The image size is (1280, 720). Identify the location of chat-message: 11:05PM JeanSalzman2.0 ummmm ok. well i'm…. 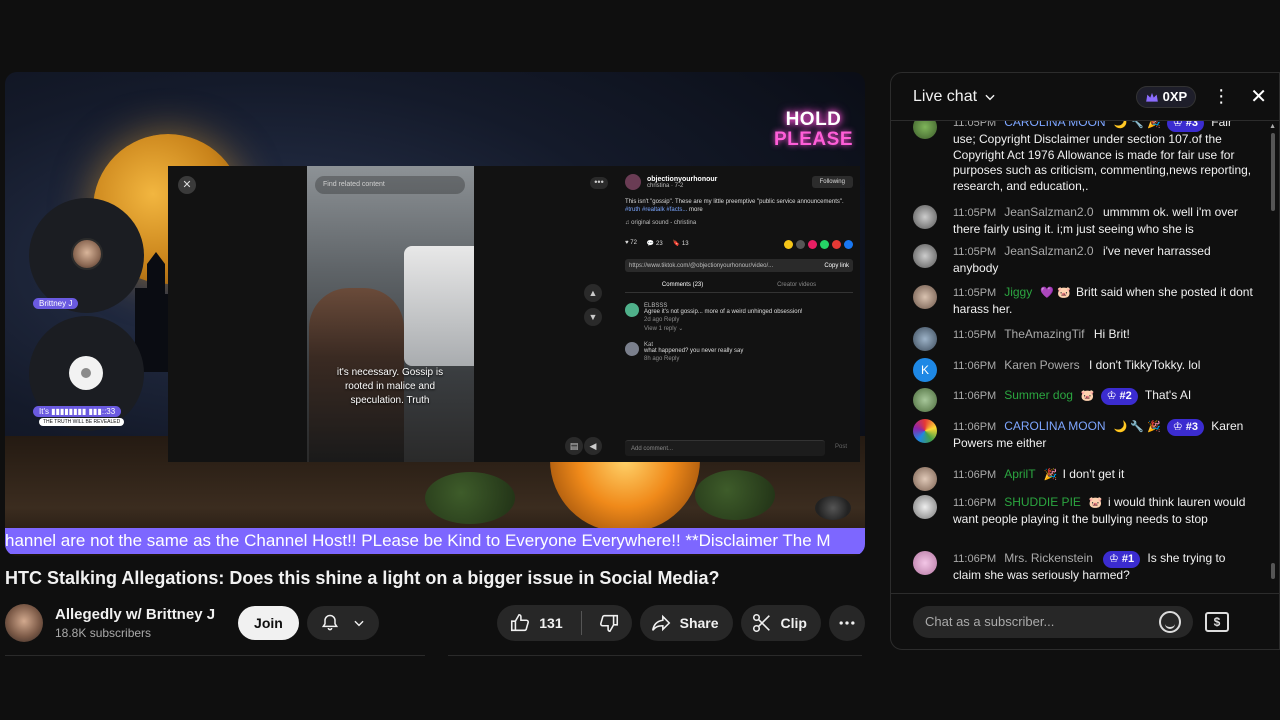
(1083, 221).